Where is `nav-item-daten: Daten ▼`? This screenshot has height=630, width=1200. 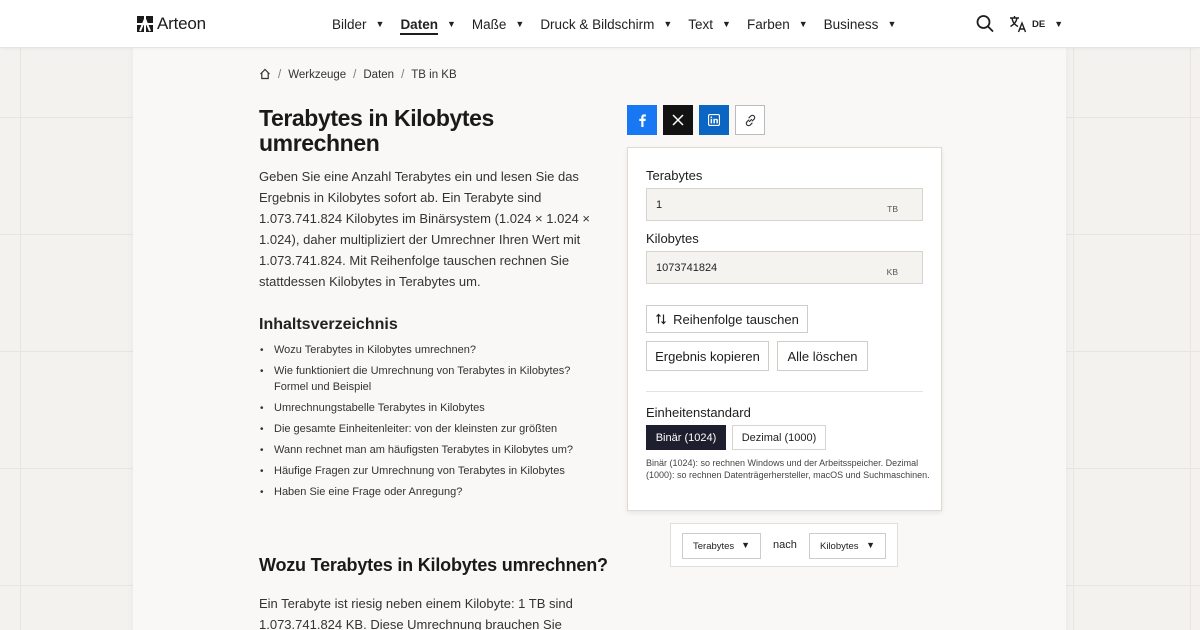 nav-item-daten: Daten ▼ is located at coordinates (427, 24).